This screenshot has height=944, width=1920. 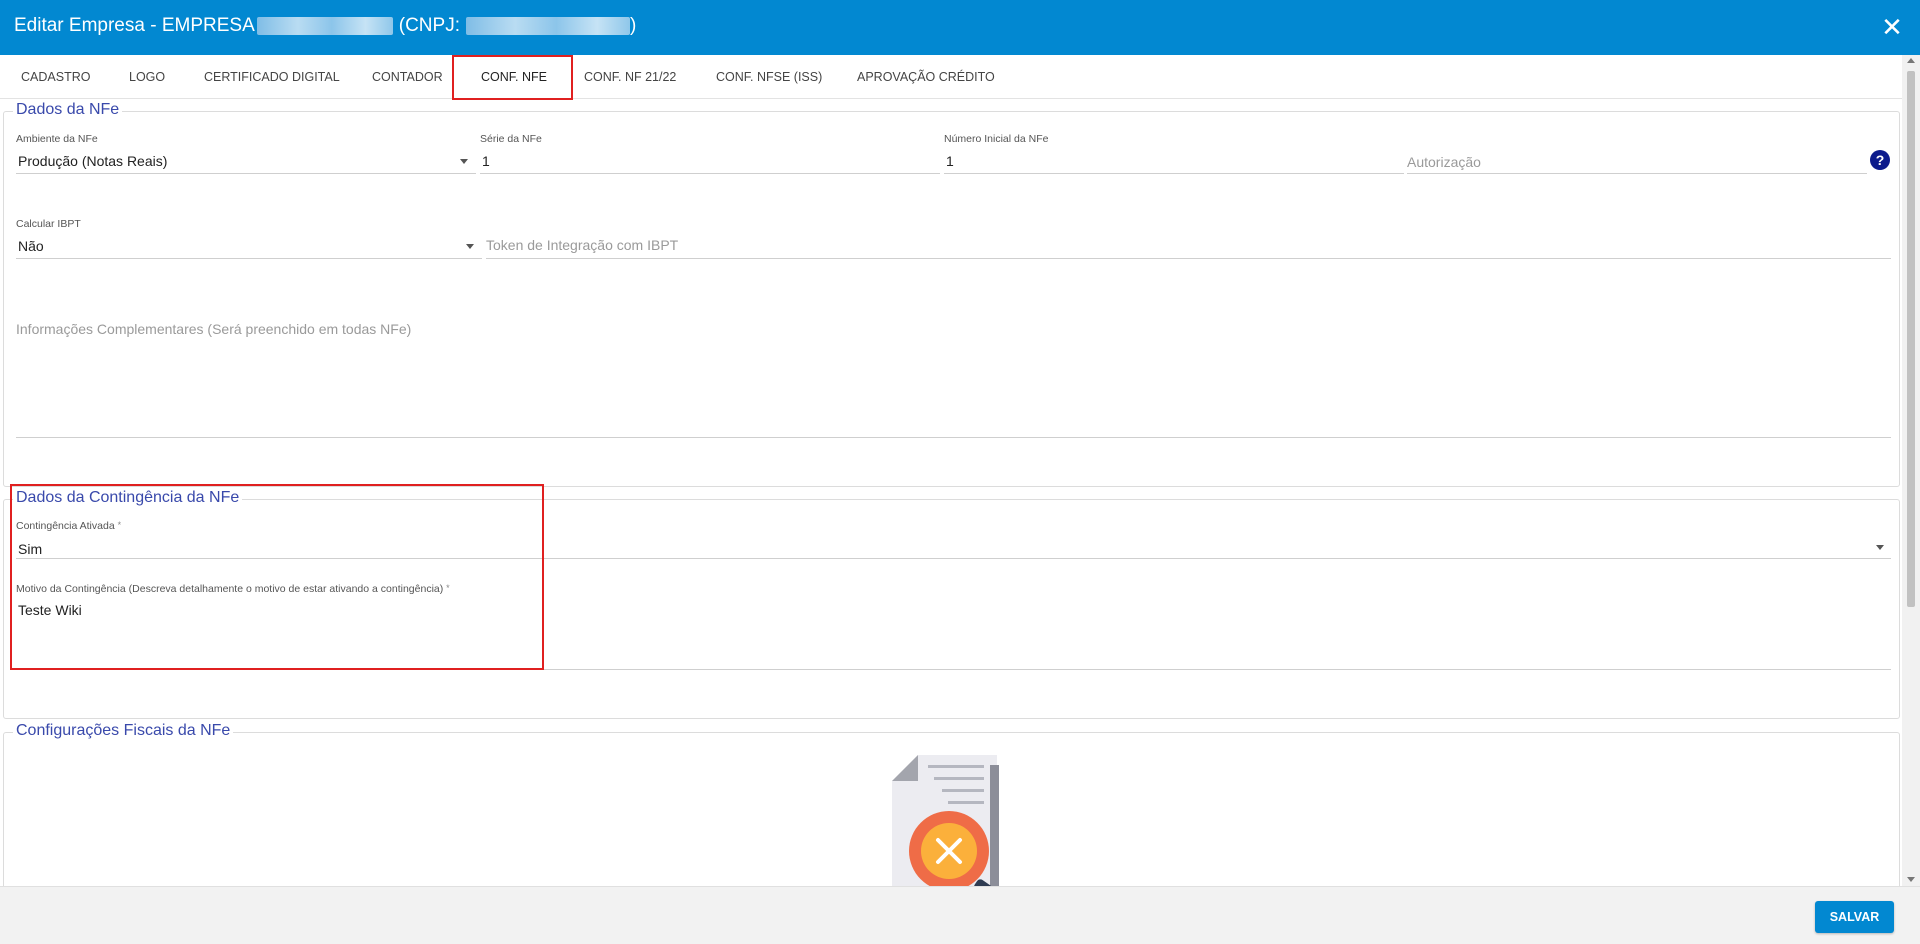 I want to click on highlight-contingencia-box, so click(x=277, y=577).